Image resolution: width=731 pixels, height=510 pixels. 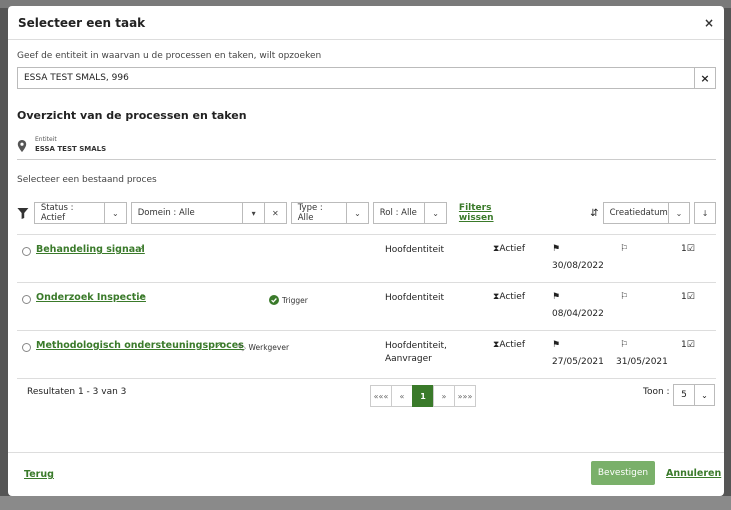 I want to click on sort-direction-button: ↓, so click(x=705, y=213).